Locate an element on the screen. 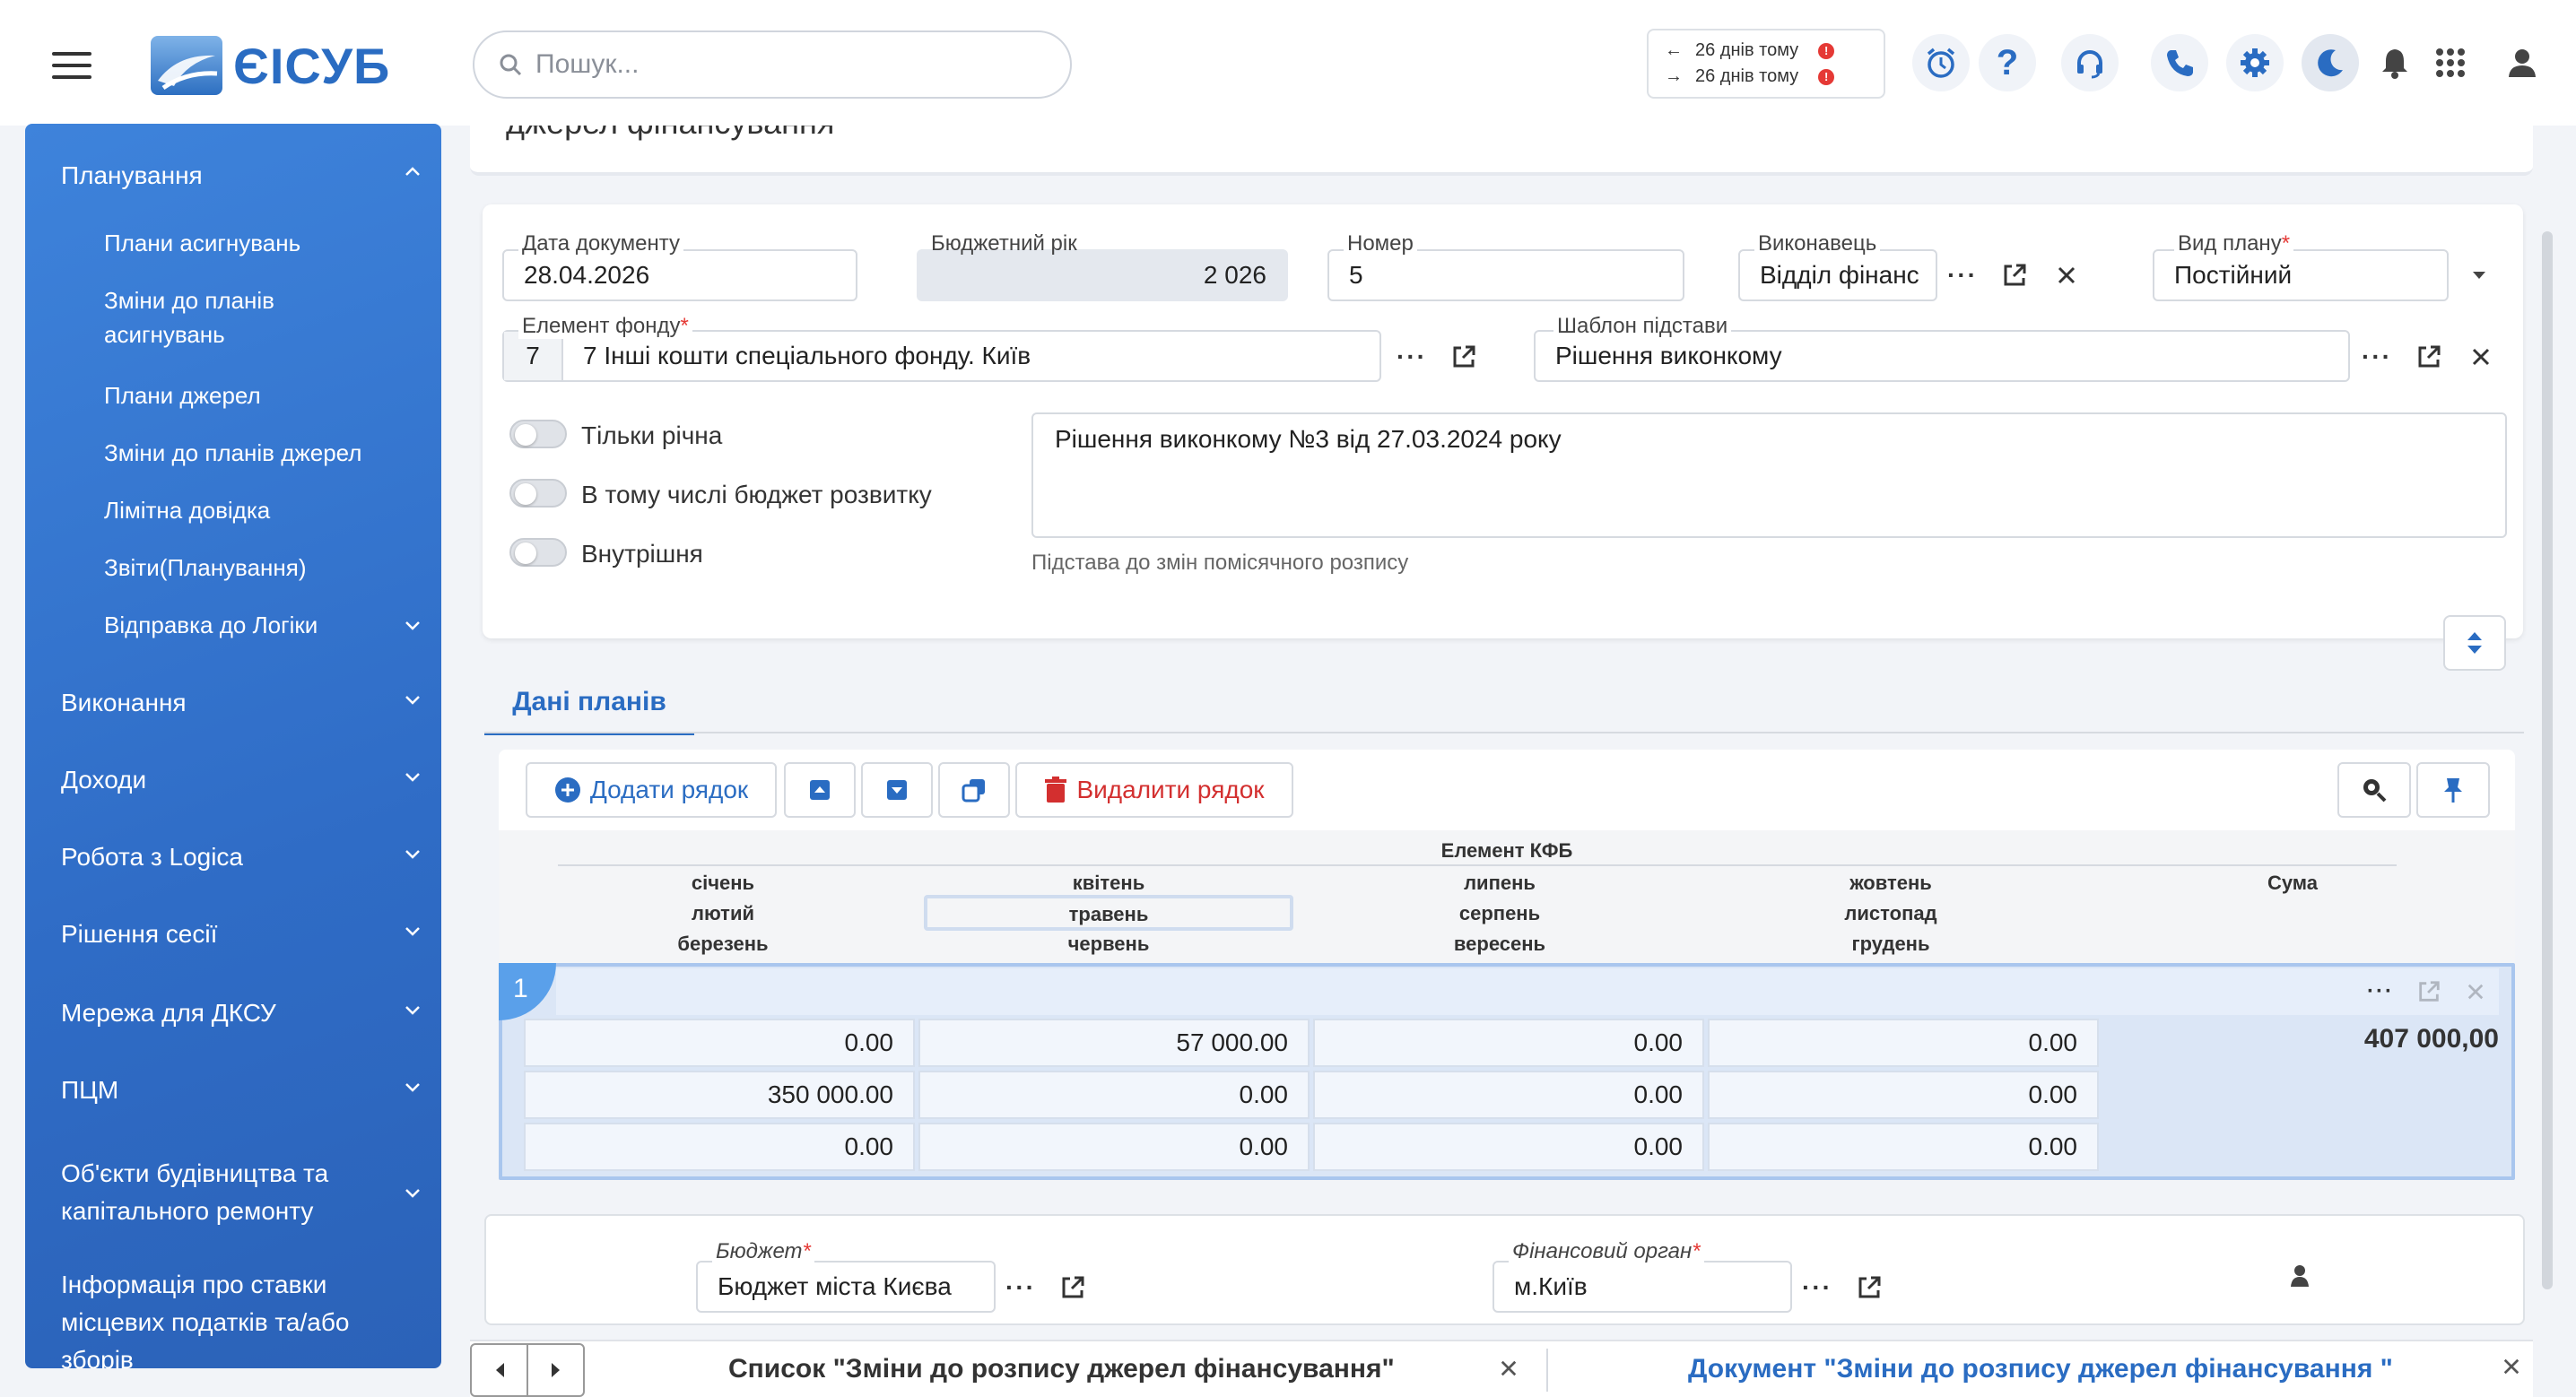  phone-icon is located at coordinates (2179, 63).